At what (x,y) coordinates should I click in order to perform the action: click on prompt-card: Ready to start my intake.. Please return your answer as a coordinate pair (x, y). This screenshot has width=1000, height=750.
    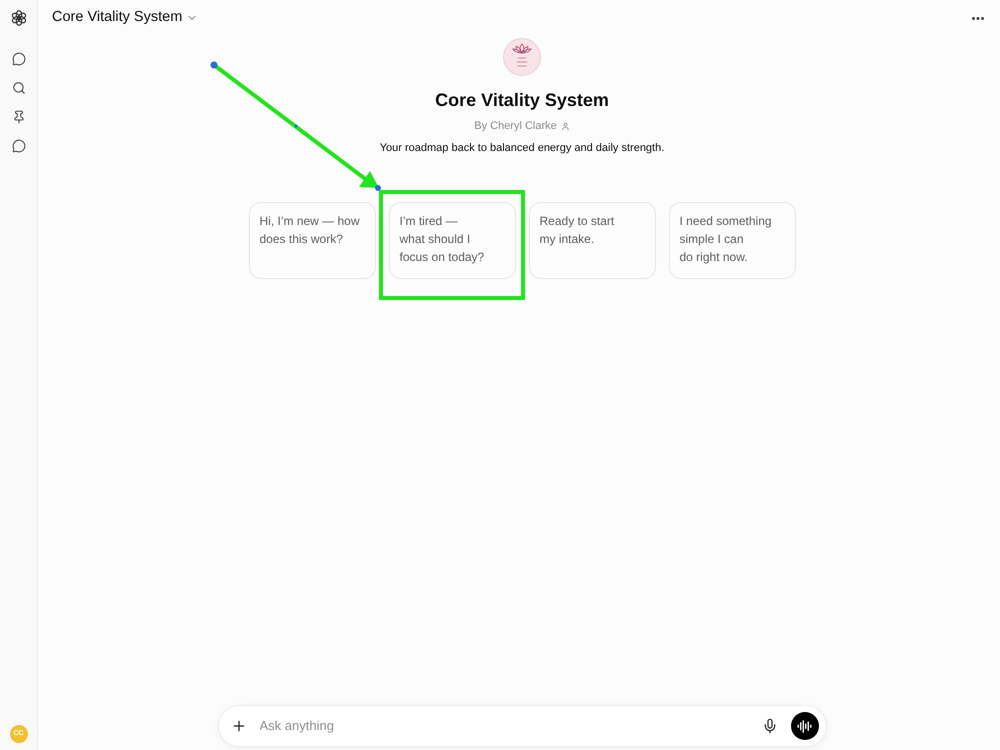
    Looking at the image, I should click on (592, 240).